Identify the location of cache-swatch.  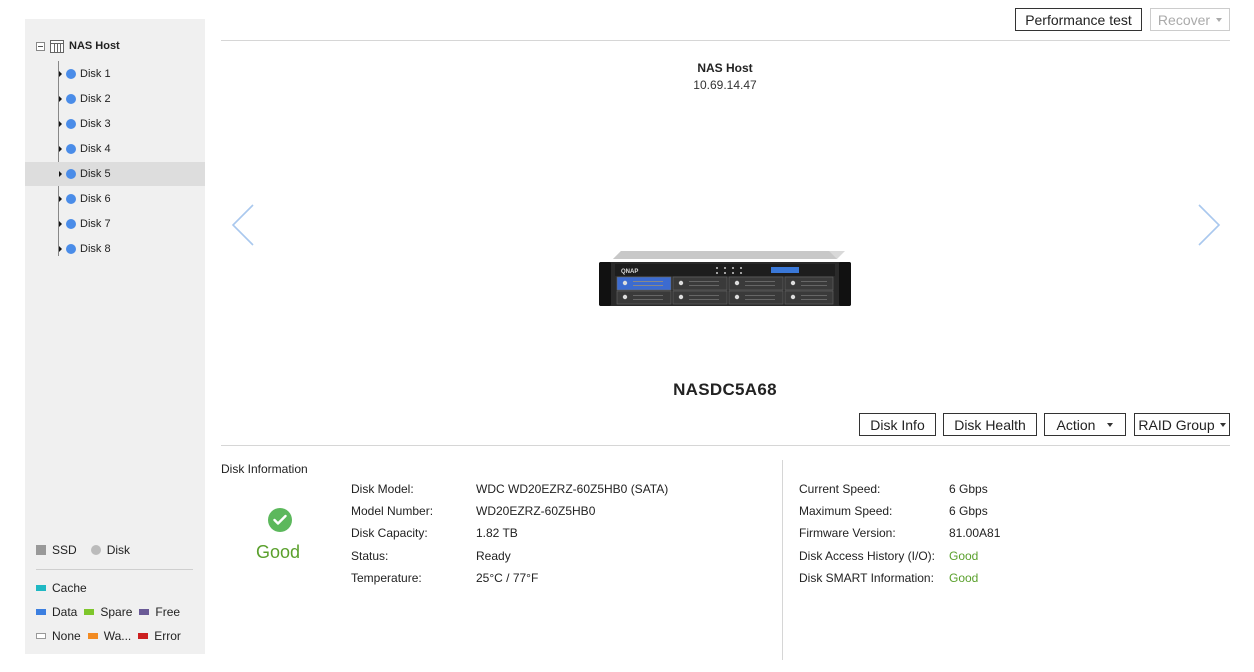
(41, 588).